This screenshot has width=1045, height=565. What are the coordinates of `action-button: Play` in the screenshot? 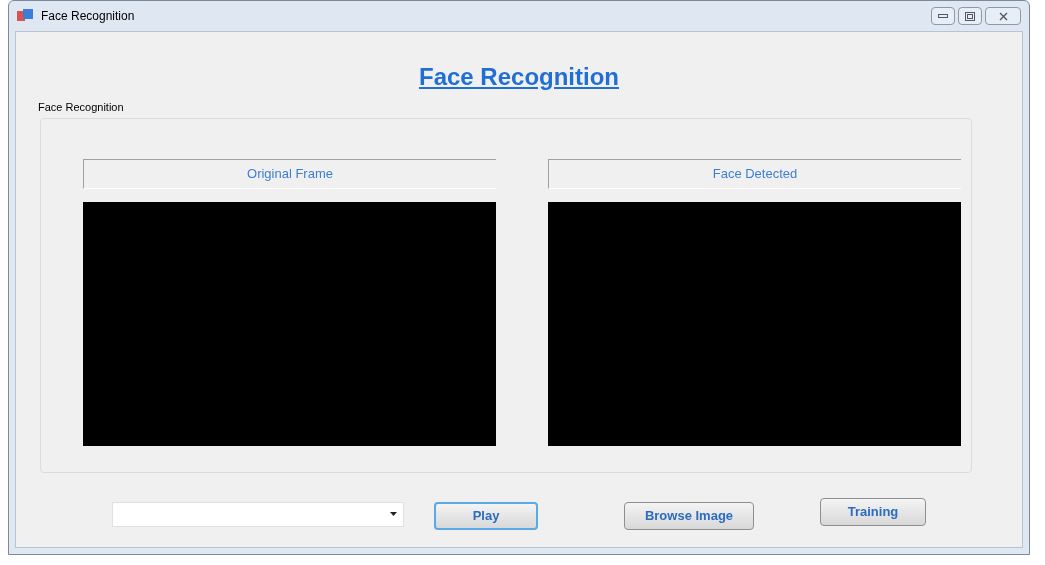 It's located at (486, 515).